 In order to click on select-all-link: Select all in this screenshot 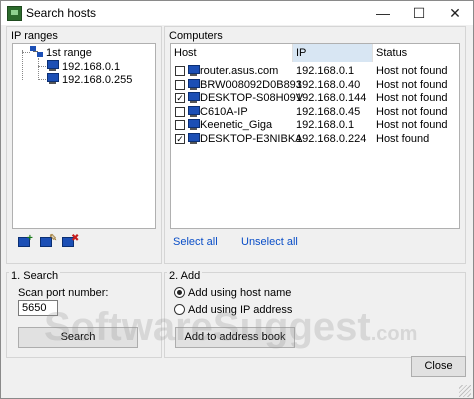, I will do `click(195, 242)`.